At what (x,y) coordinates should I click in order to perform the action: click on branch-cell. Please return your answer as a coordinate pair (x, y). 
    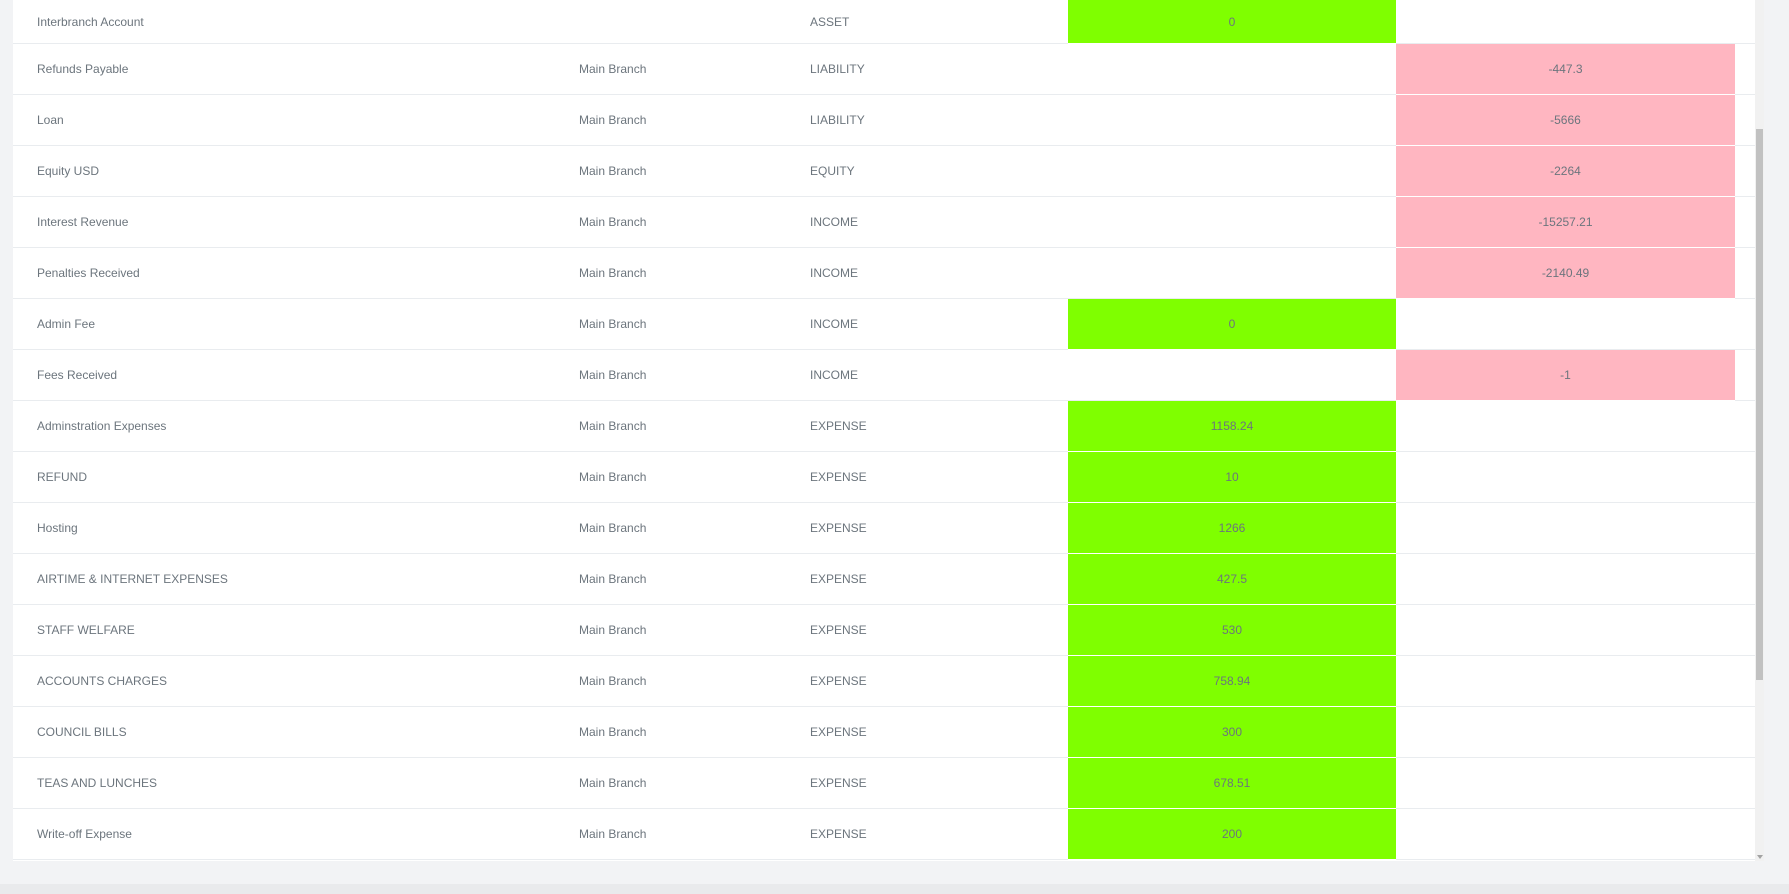
    Looking at the image, I should click on (694, 22).